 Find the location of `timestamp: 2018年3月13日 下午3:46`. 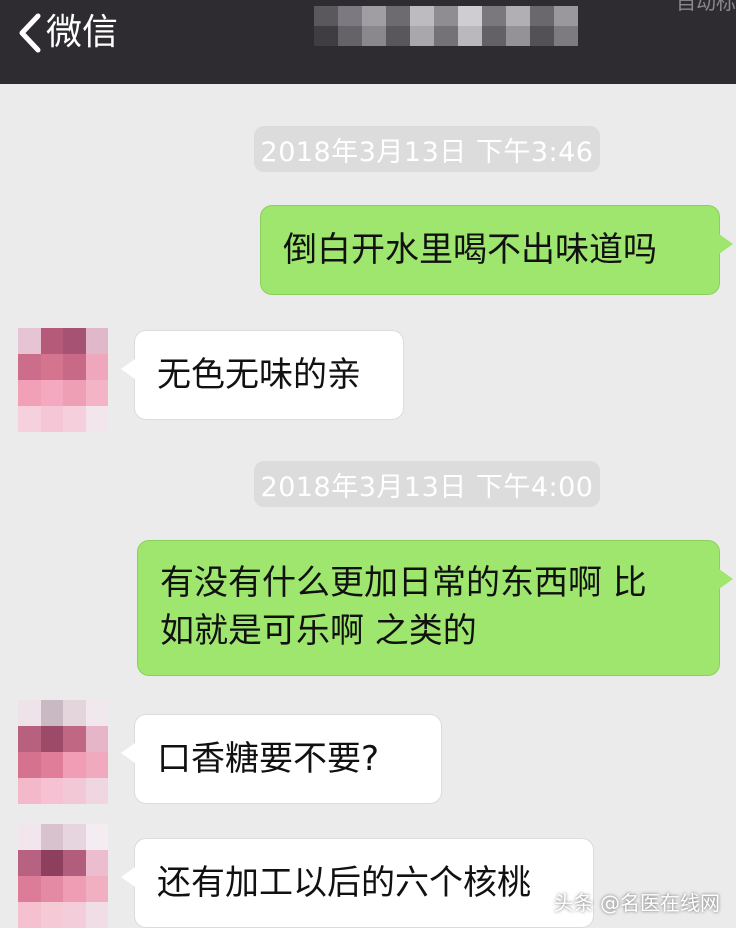

timestamp: 2018年3月13日 下午3:46 is located at coordinates (427, 149).